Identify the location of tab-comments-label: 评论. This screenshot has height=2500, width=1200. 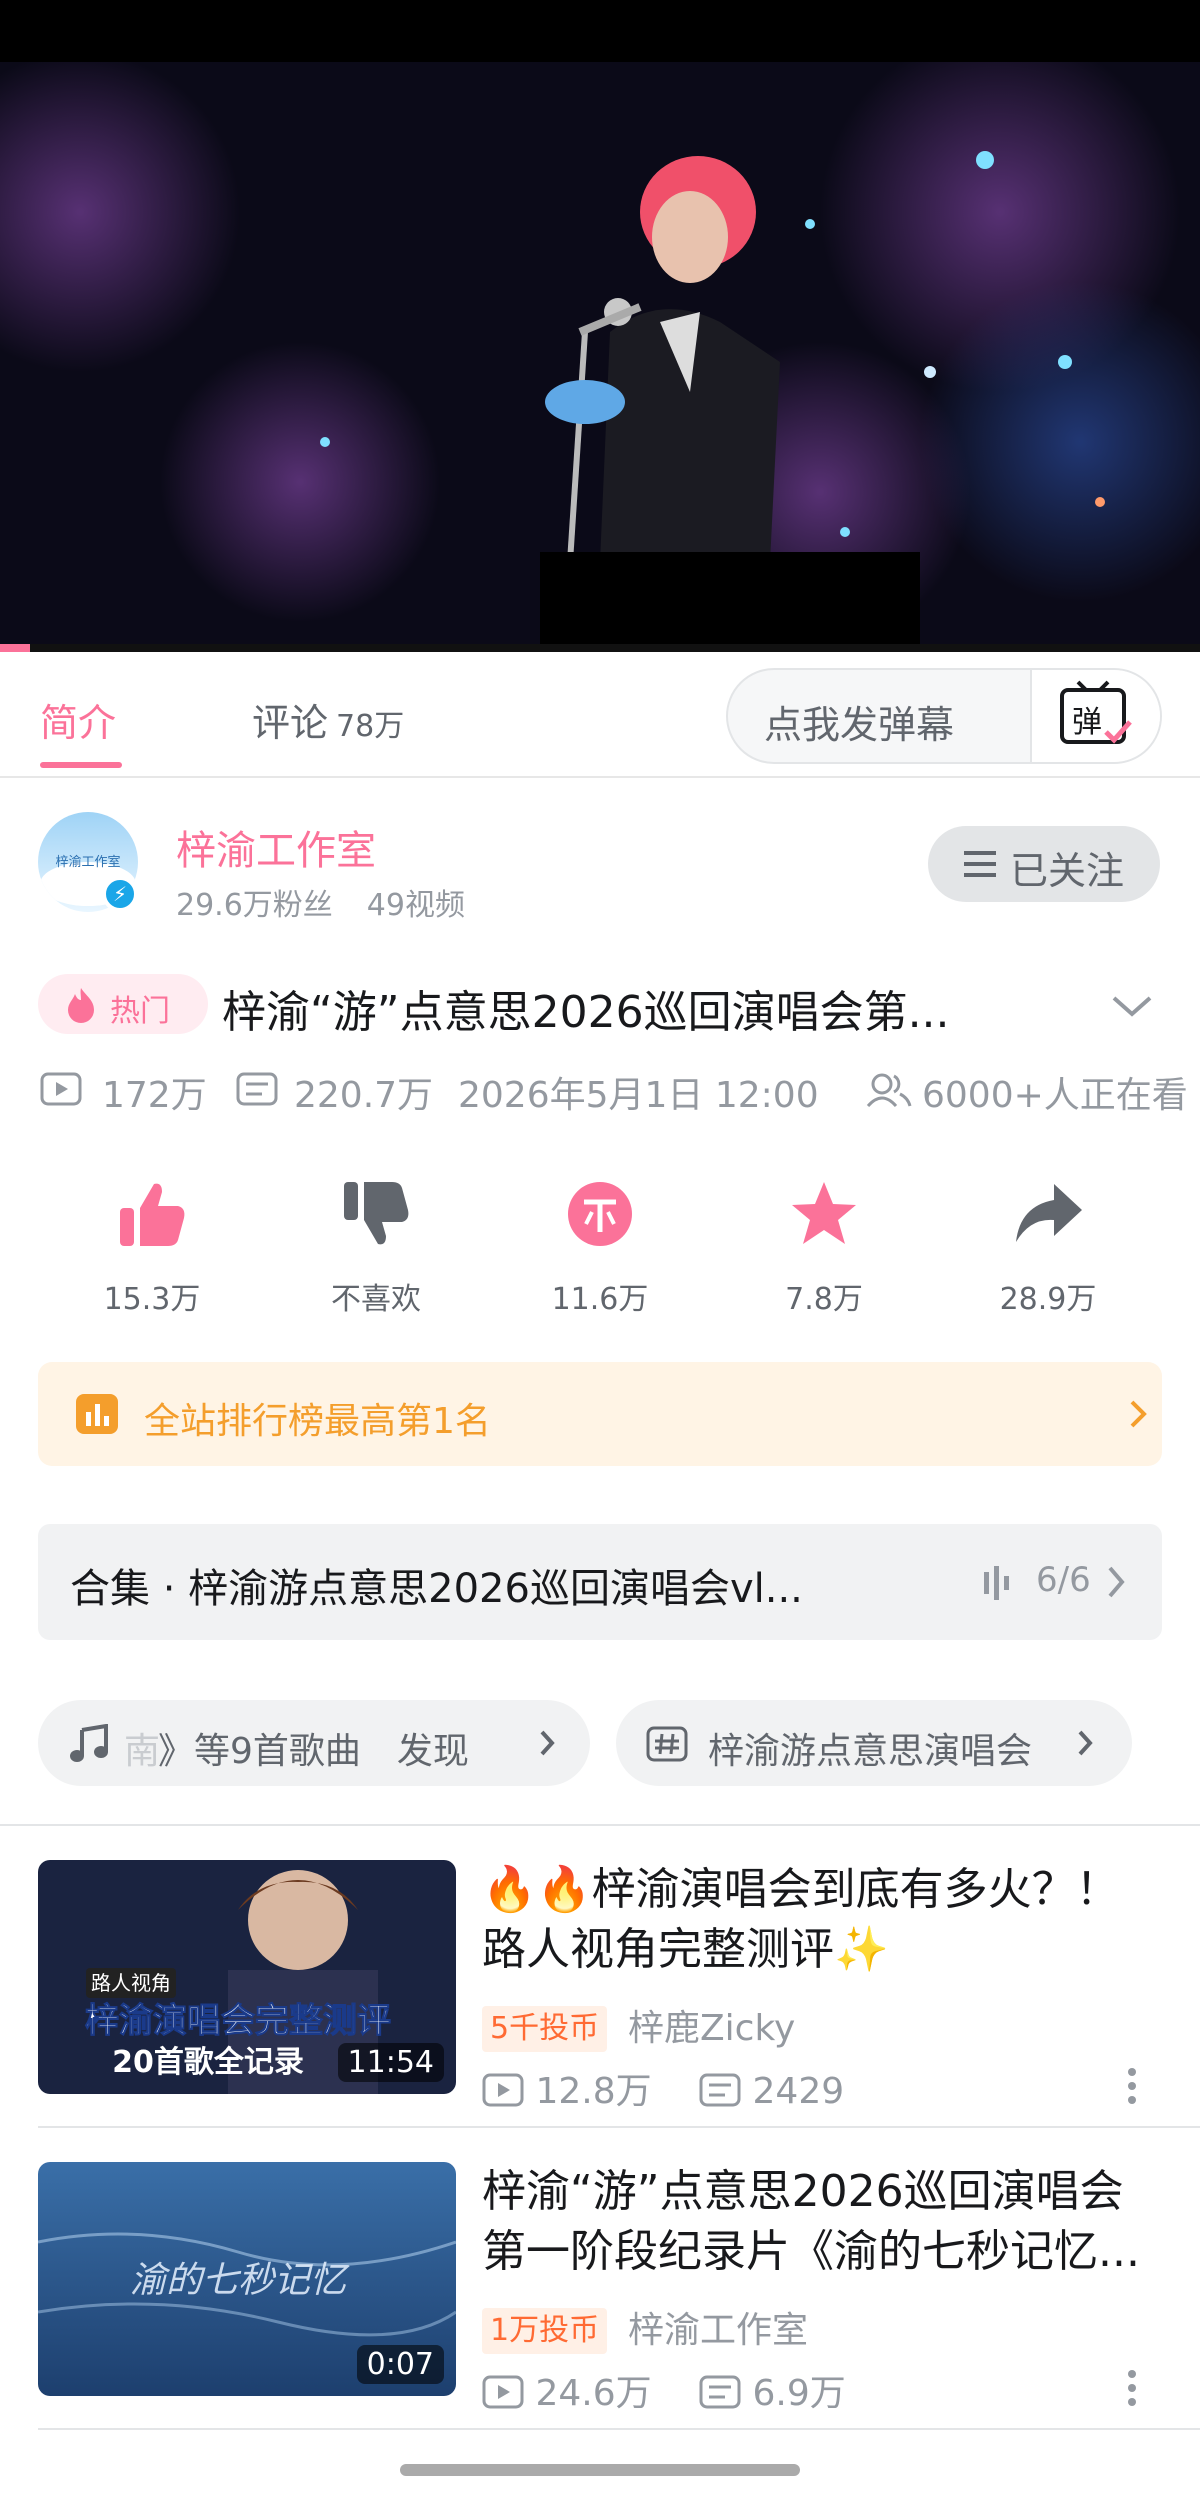
(290, 723).